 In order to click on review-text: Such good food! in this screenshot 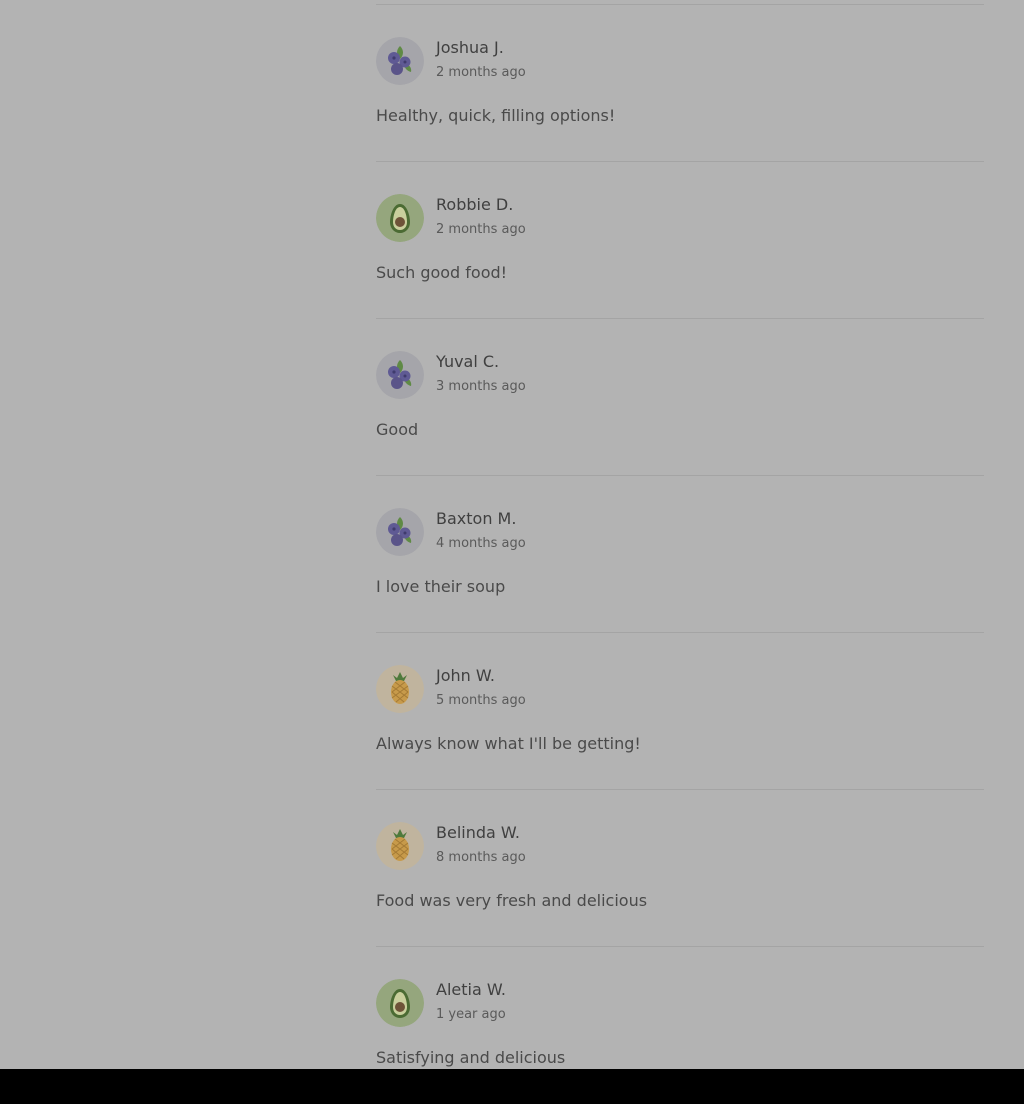, I will do `click(442, 272)`.